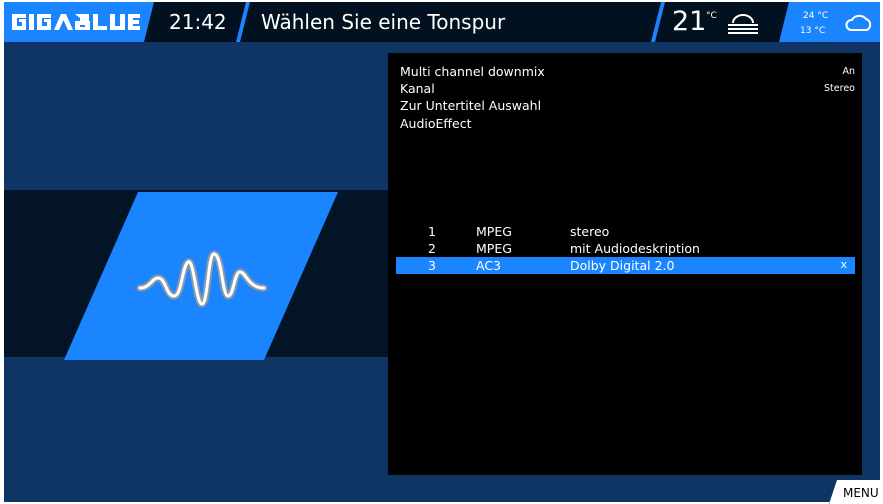 The height and width of the screenshot is (504, 883). Describe the element at coordinates (848, 71) in the screenshot. I see `setting-value: An` at that location.